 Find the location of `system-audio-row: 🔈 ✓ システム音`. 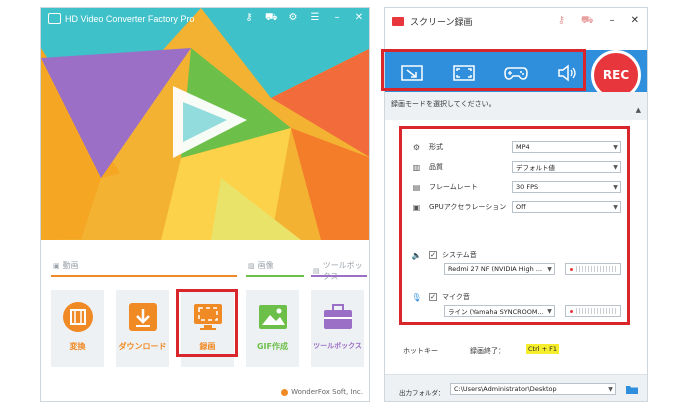

system-audio-row: 🔈 ✓ システム音 is located at coordinates (444, 255).